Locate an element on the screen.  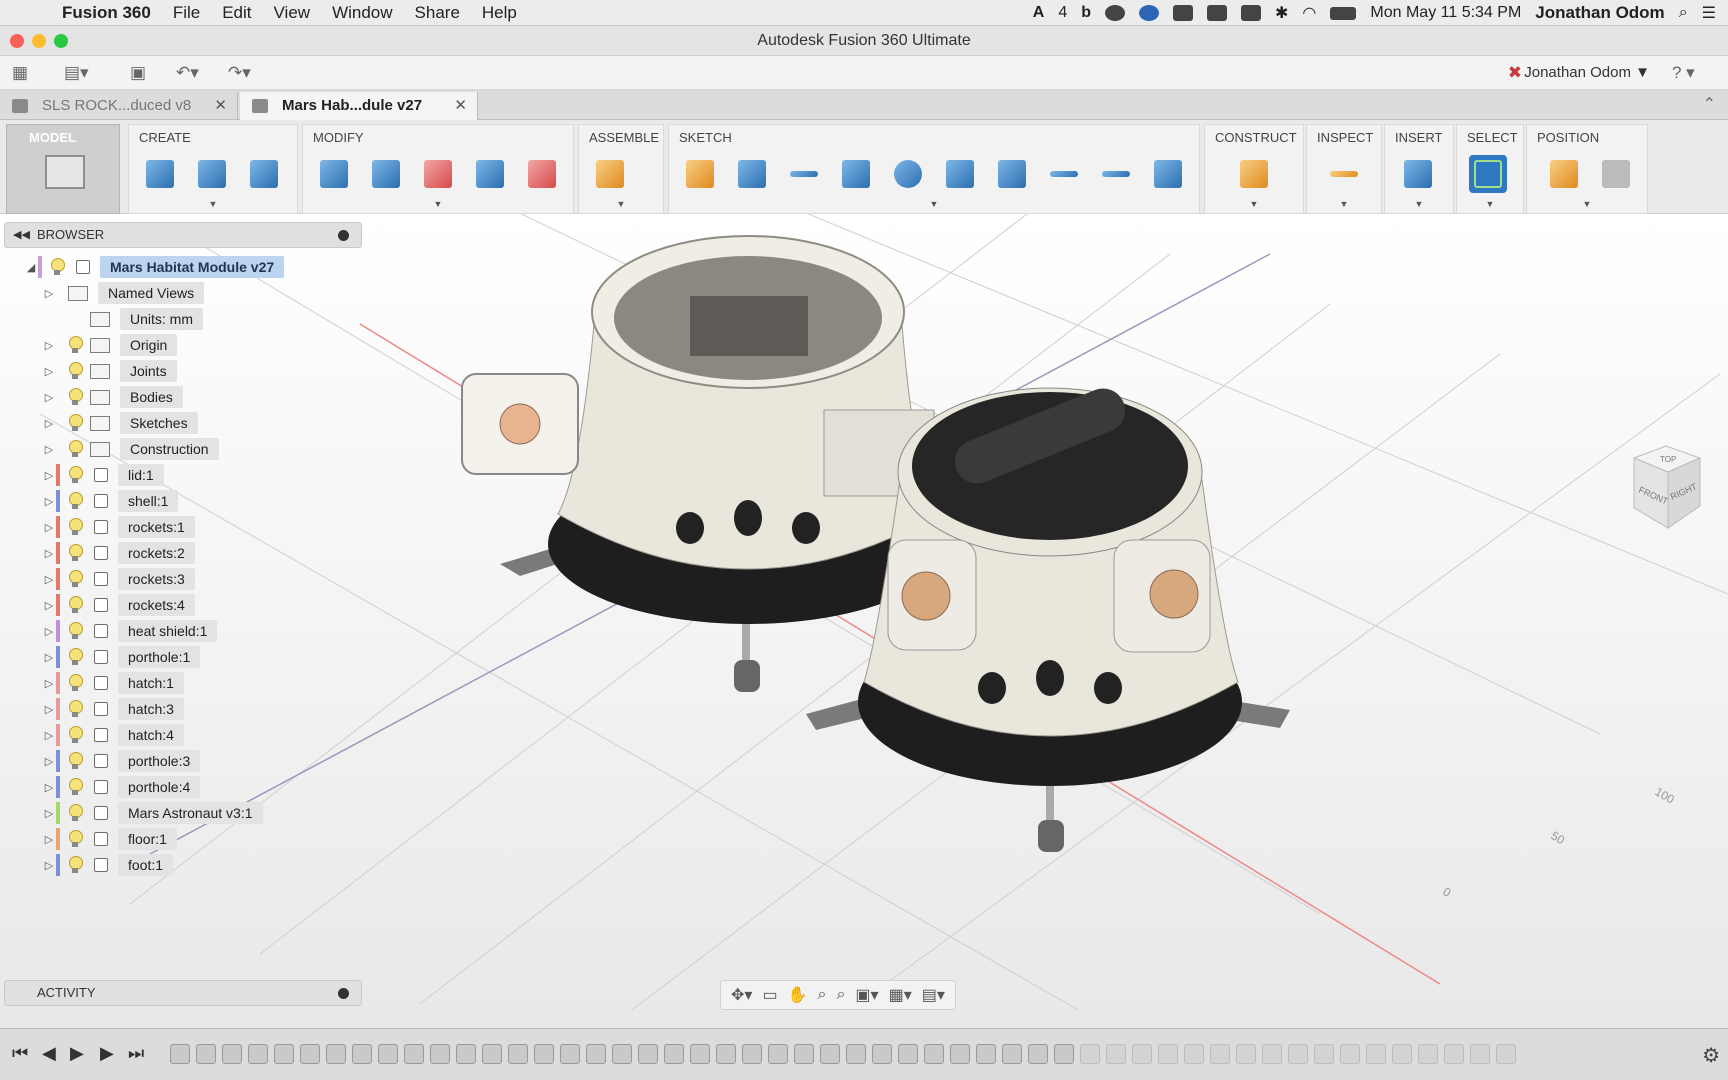
assemble-dropdown-icon: ▼ is located at coordinates (621, 204).